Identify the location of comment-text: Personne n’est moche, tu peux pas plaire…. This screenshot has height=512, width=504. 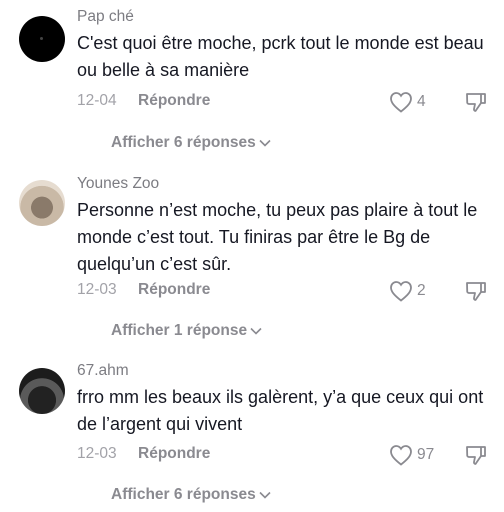
(277, 237).